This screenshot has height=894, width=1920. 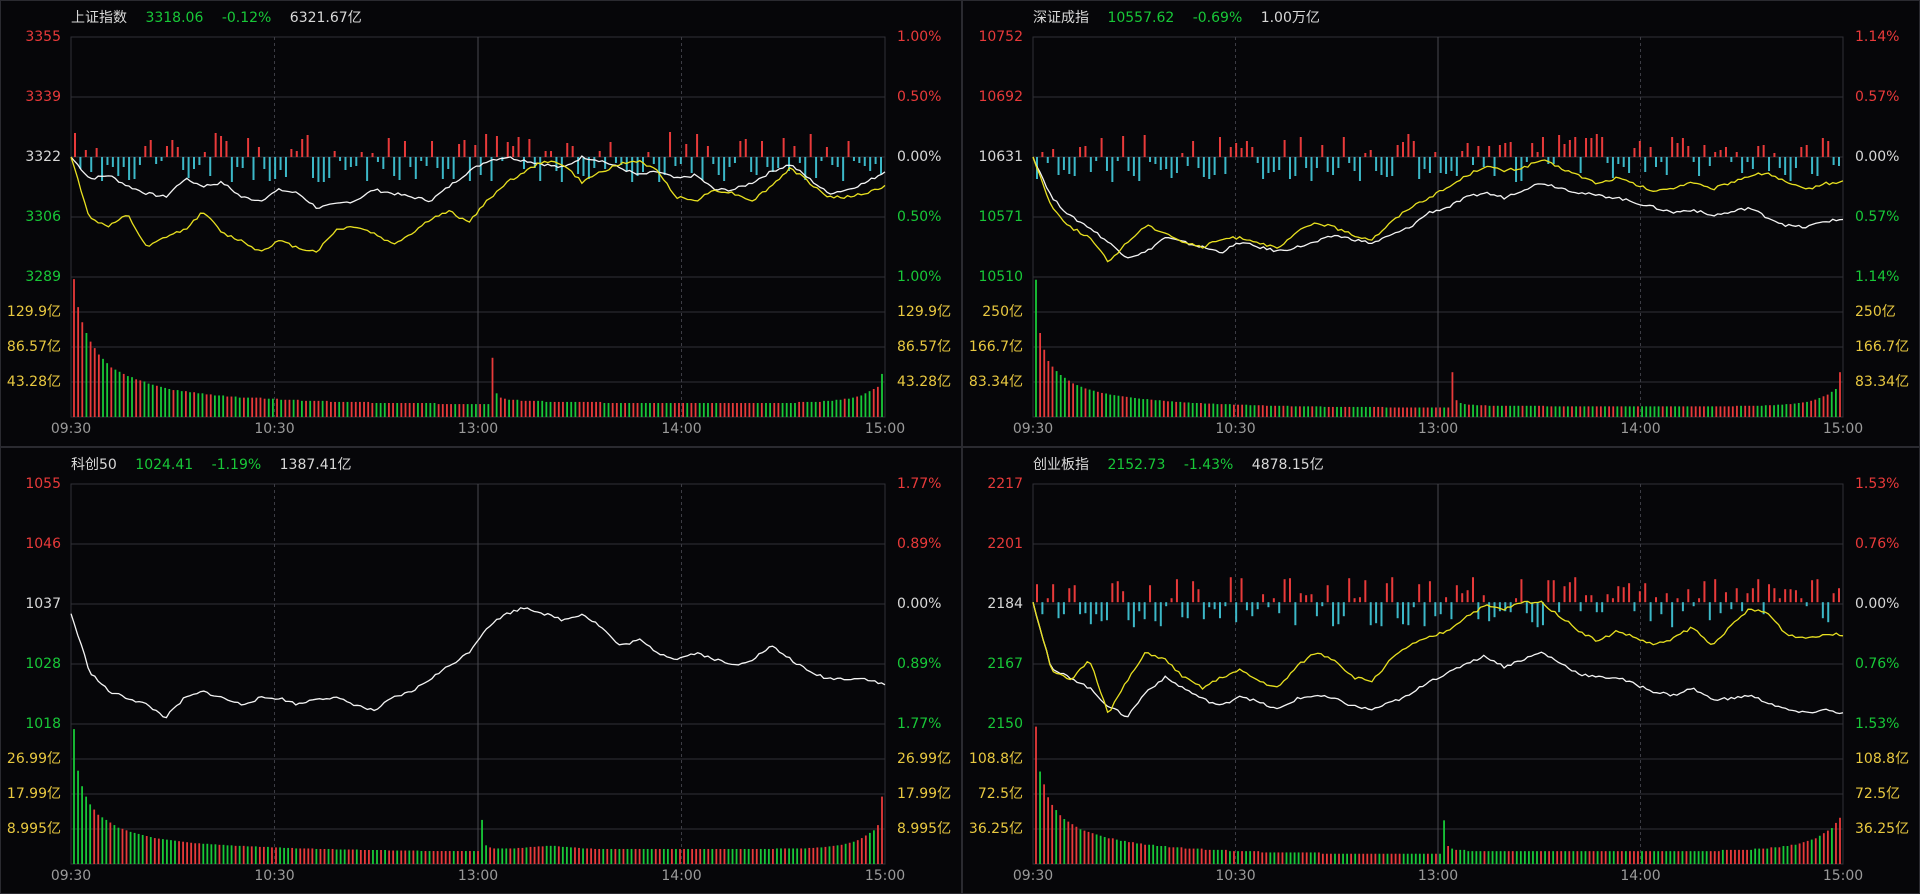 What do you see at coordinates (43, 37) in the screenshot?
I see `price-axis-label: 3355` at bounding box center [43, 37].